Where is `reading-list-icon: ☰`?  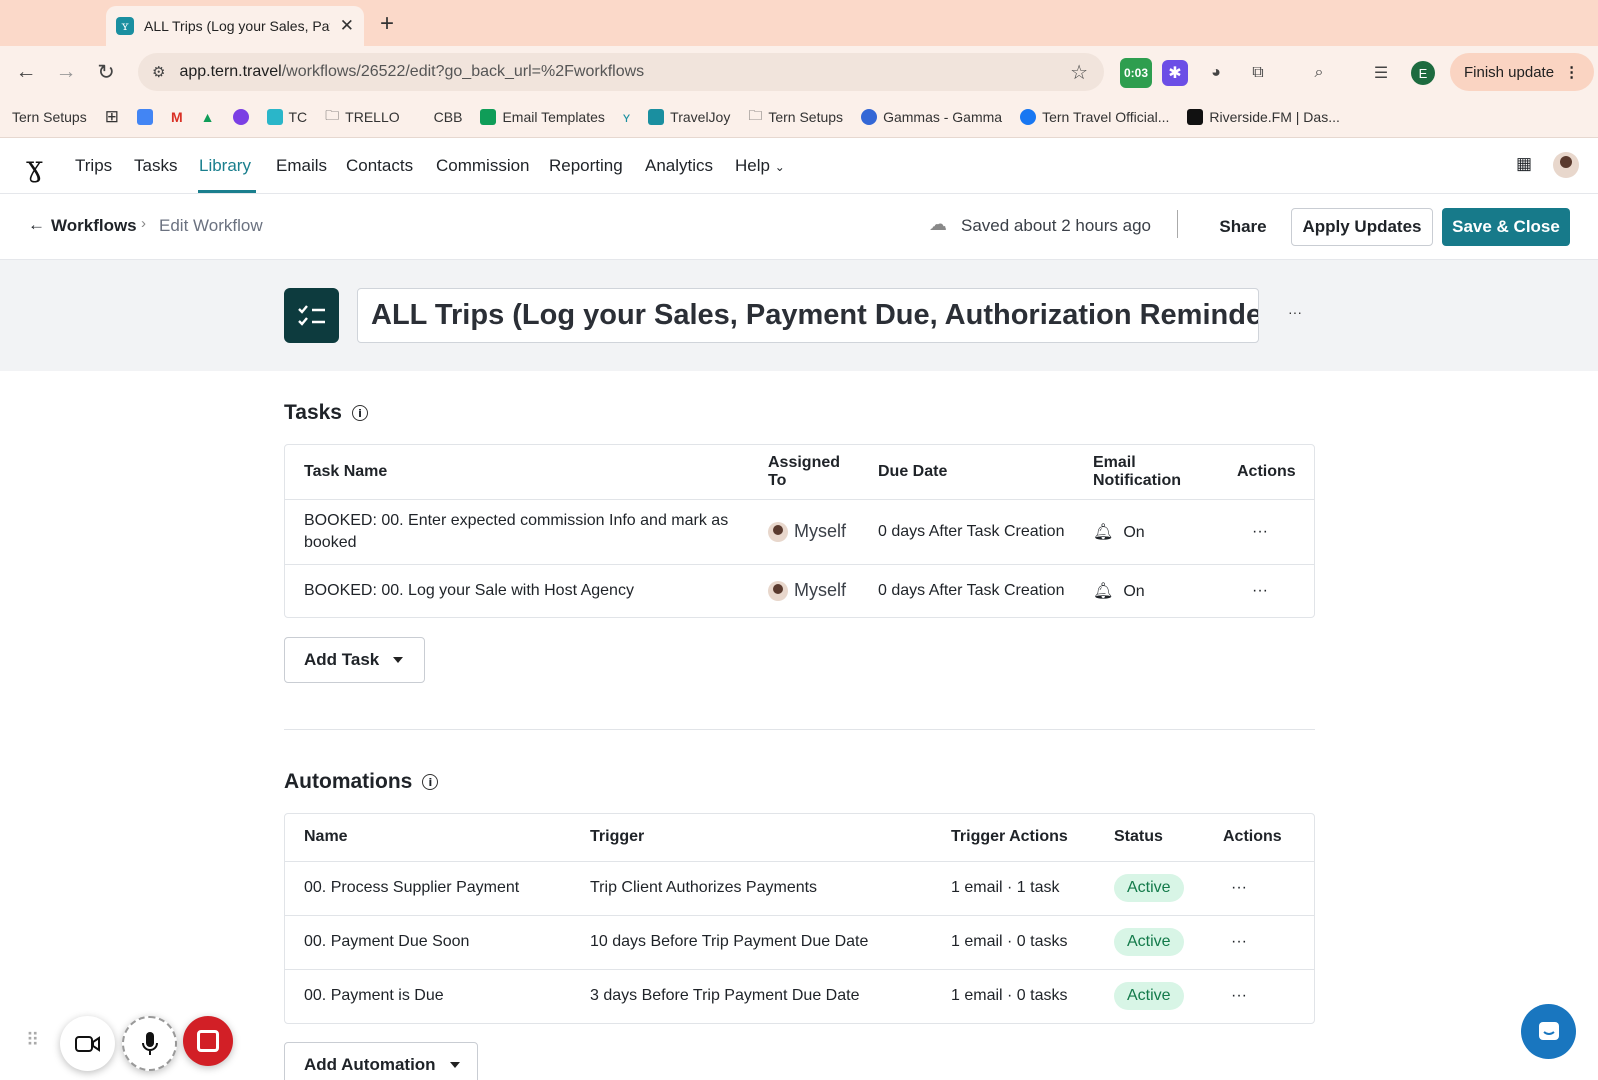
reading-list-icon: ☰ is located at coordinates (1381, 73).